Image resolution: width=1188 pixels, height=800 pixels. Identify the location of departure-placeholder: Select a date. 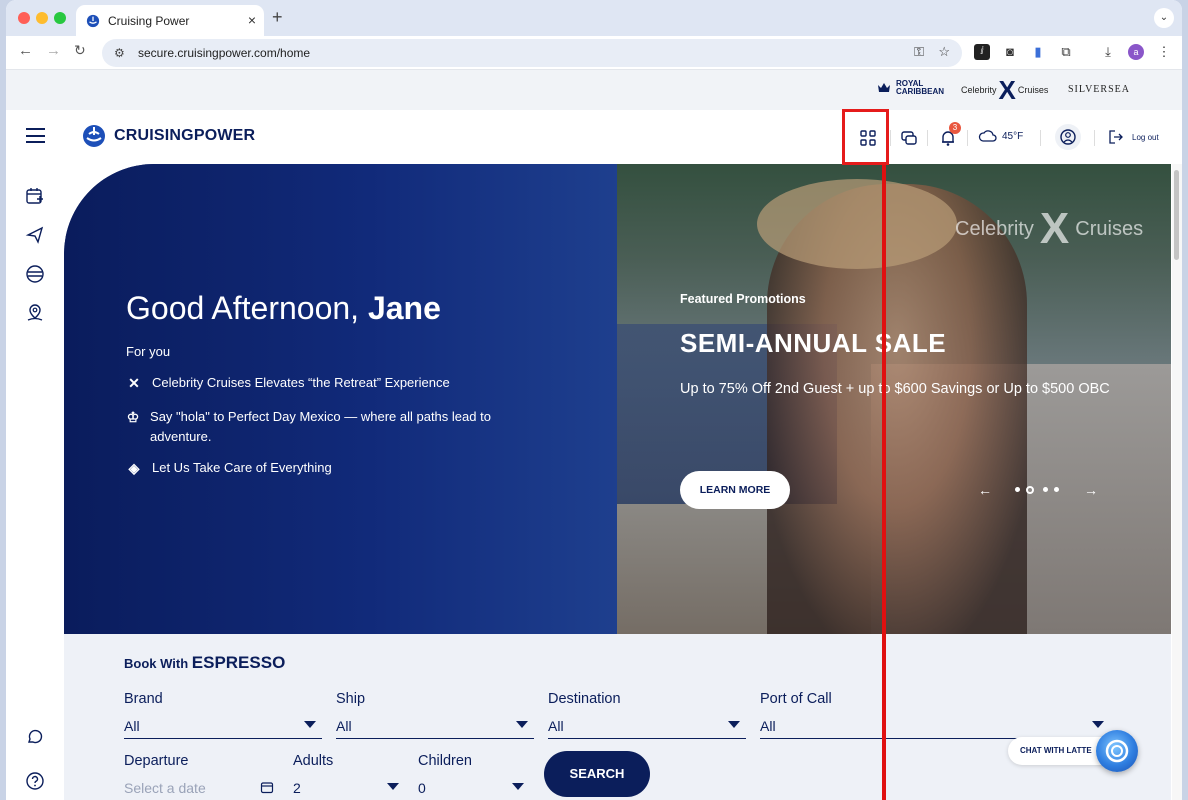
(165, 788).